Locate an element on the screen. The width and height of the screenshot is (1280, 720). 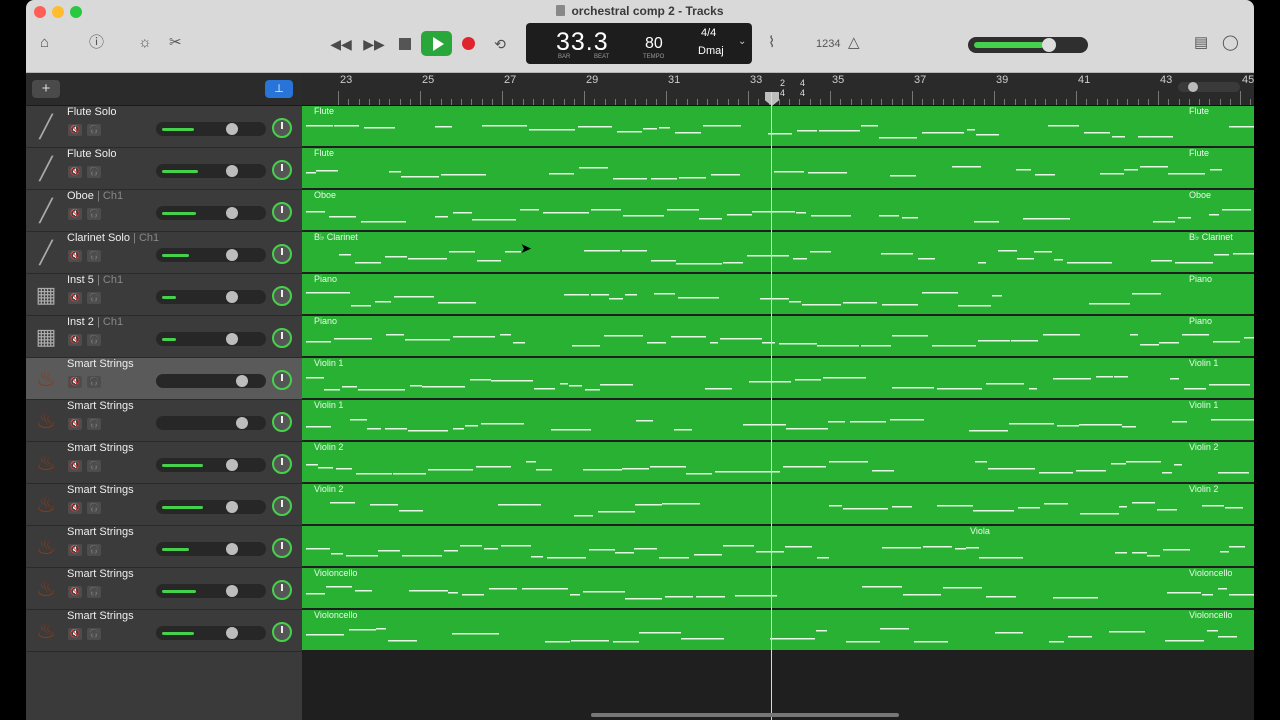
rewind-icon: ◀◀ is located at coordinates (341, 44).